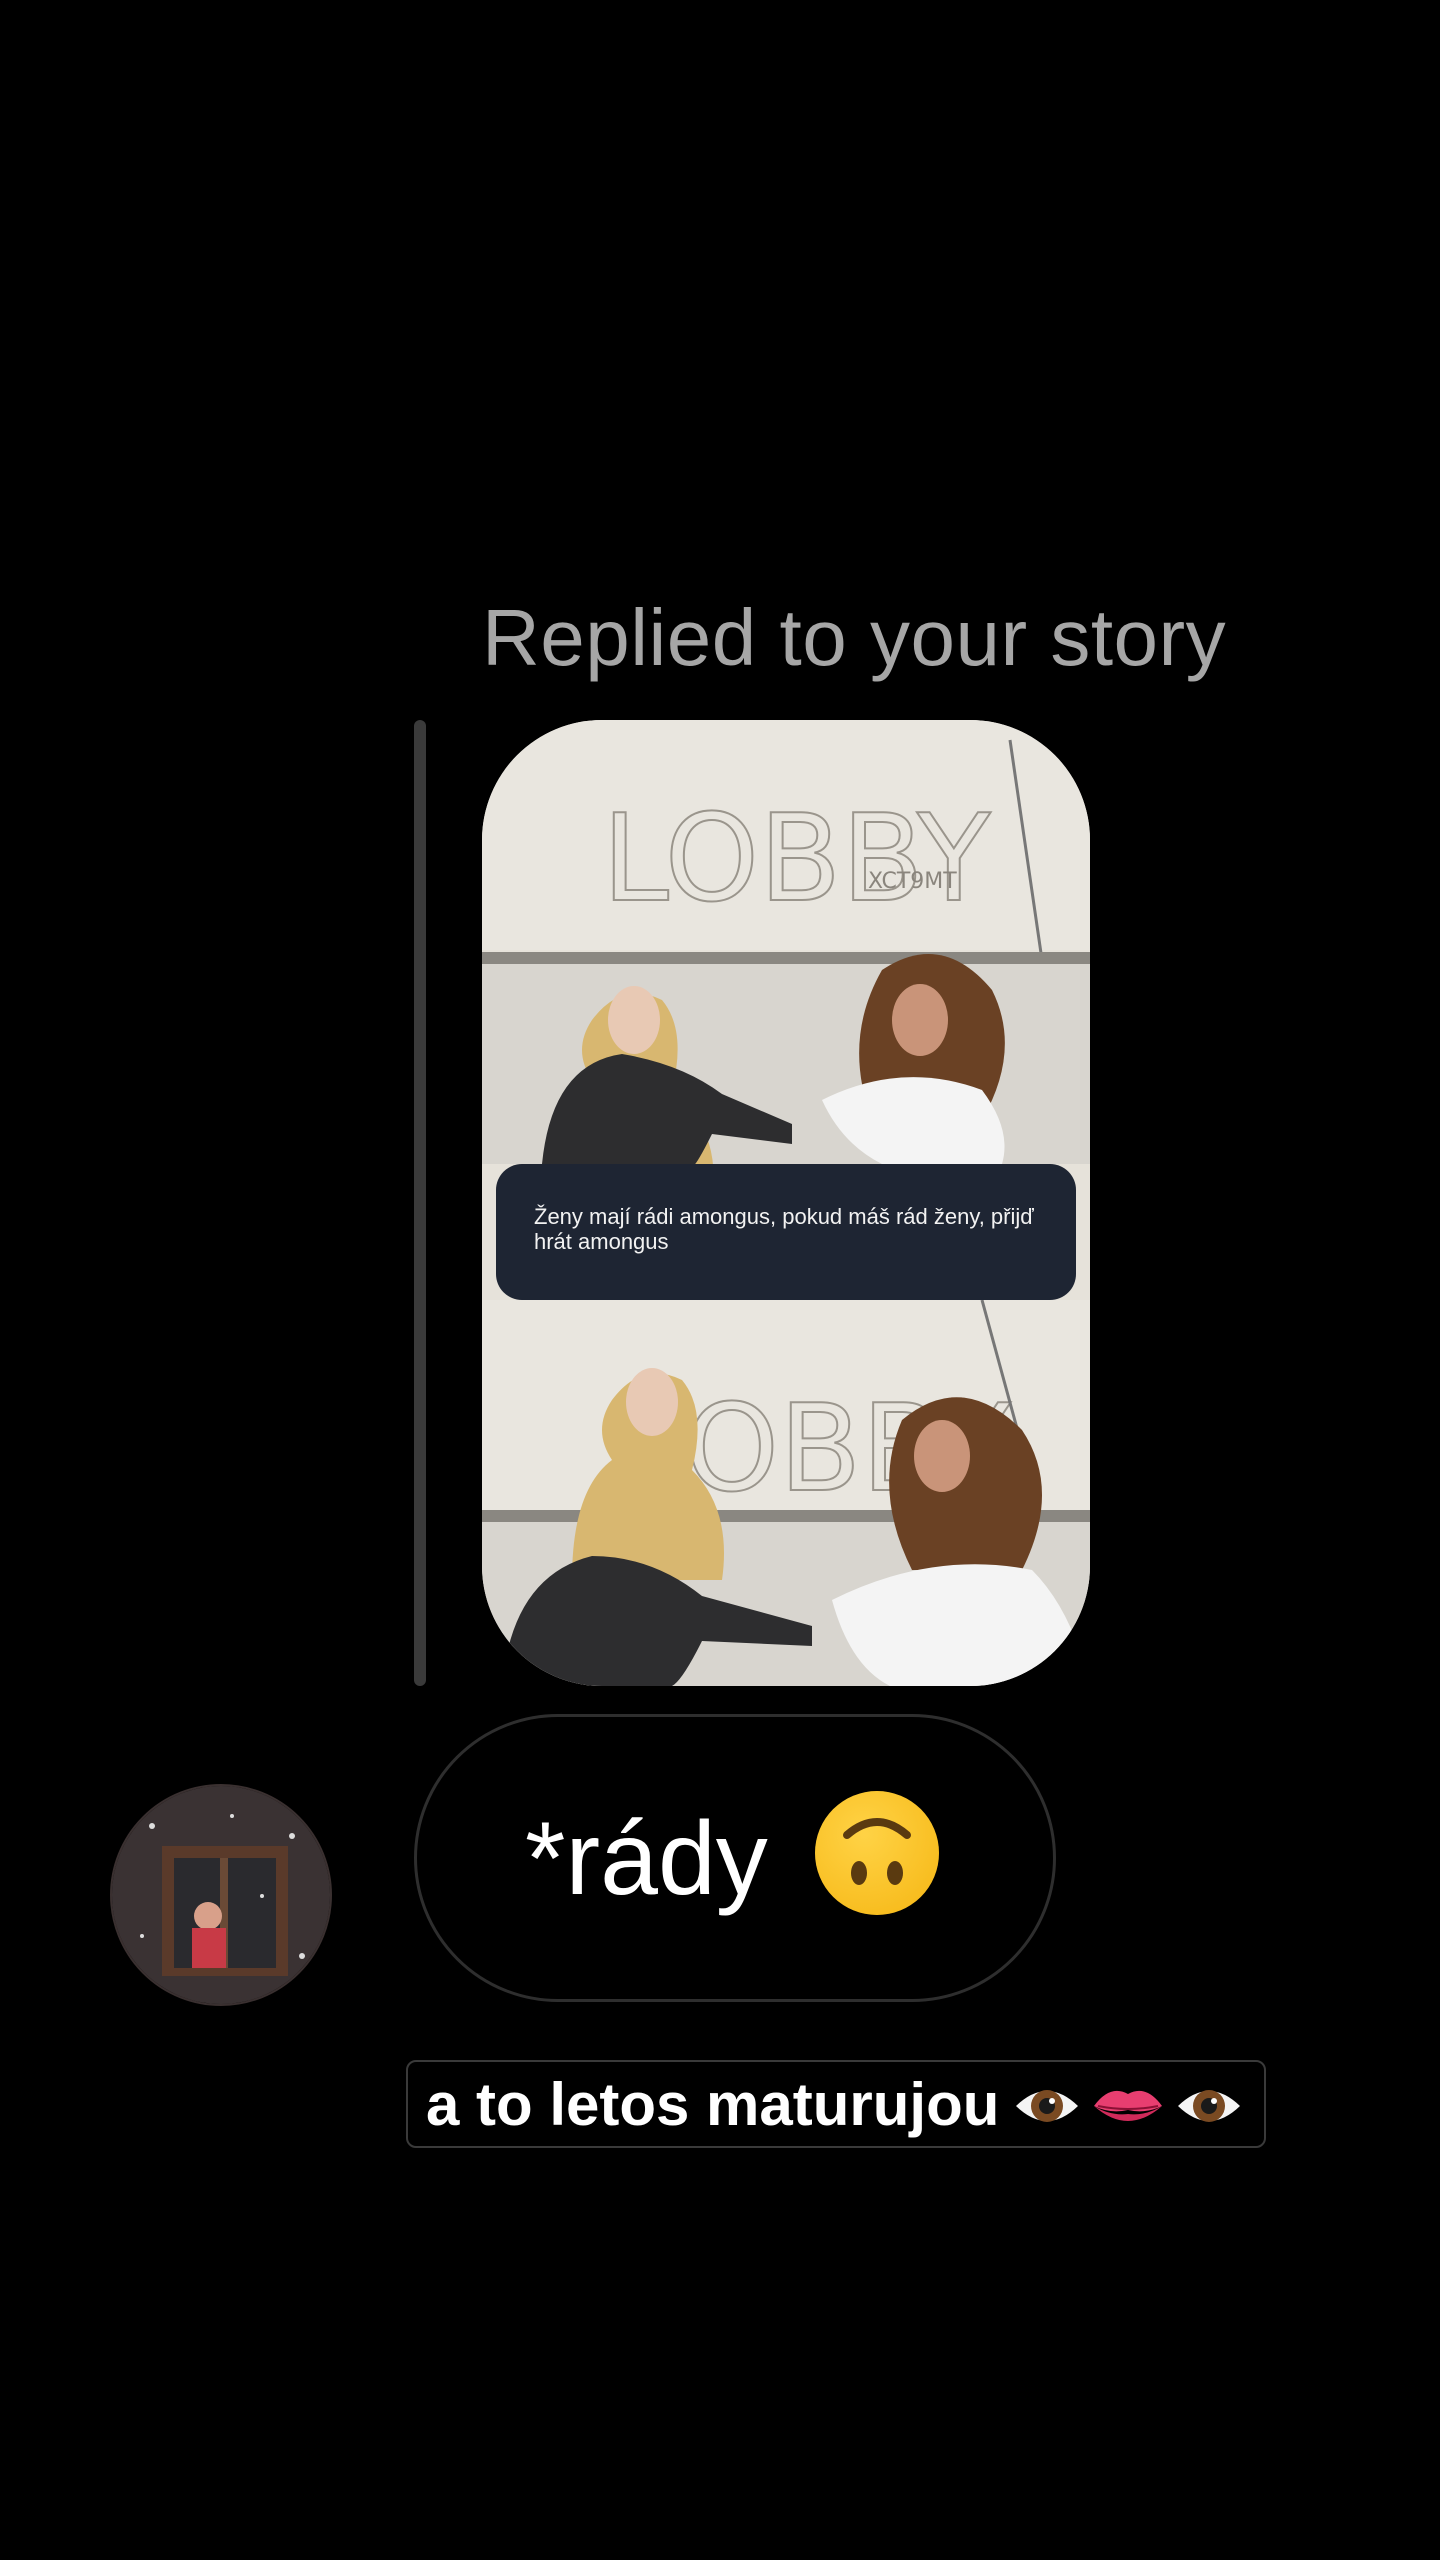 Image resolution: width=1440 pixels, height=2560 pixels. I want to click on lips-icon, so click(1128, 2108).